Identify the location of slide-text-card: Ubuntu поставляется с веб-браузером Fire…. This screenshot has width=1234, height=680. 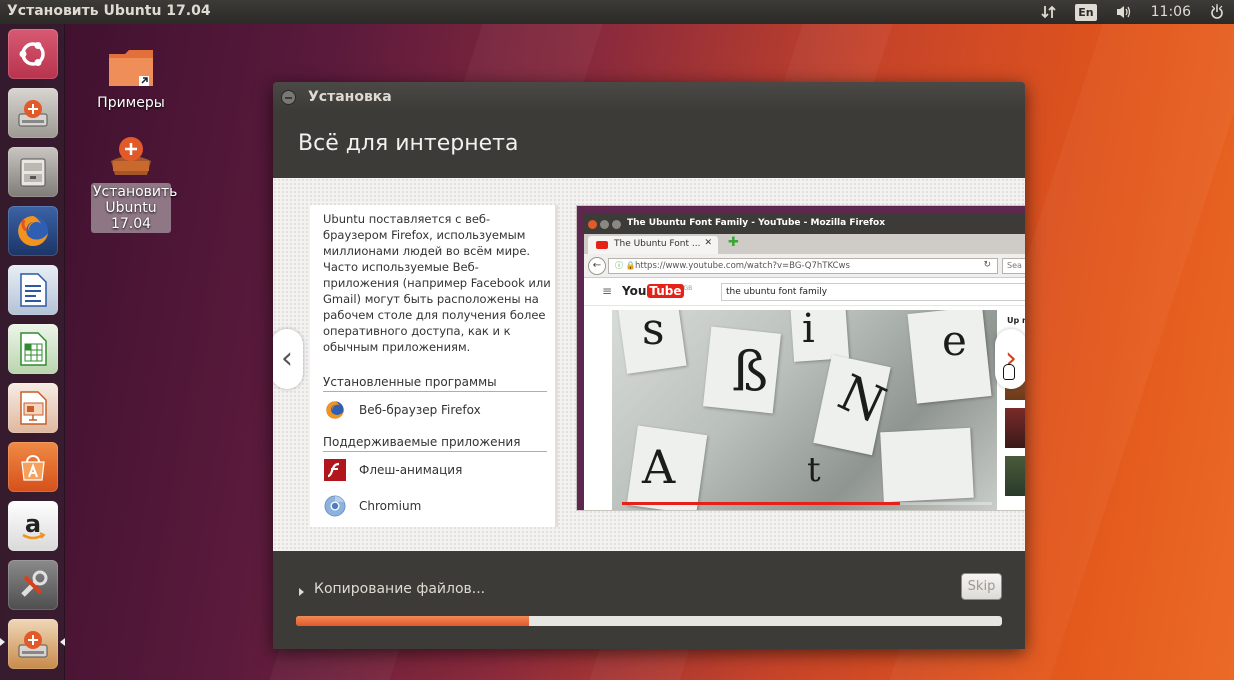
(434, 366).